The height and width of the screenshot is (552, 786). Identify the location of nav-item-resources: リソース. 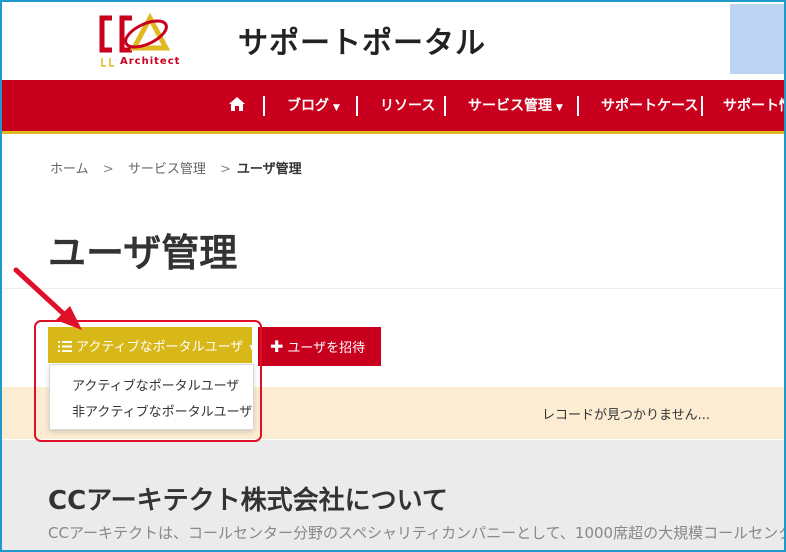
(407, 105).